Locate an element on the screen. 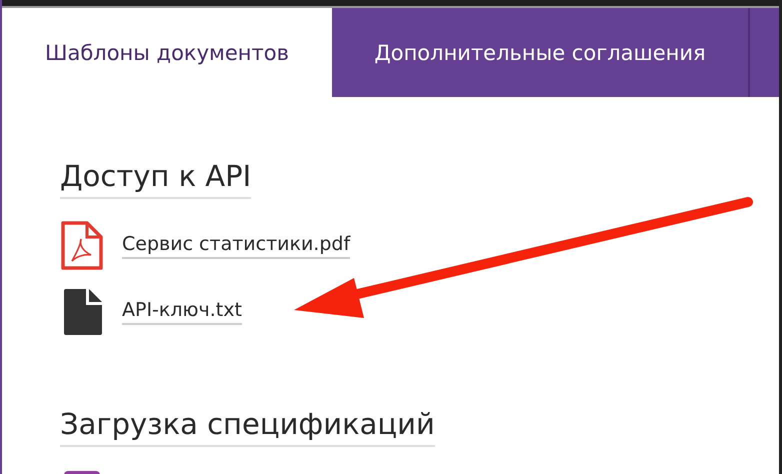 This screenshot has height=474, width=782. file-link: Сервис статистики.pdf is located at coordinates (236, 246).